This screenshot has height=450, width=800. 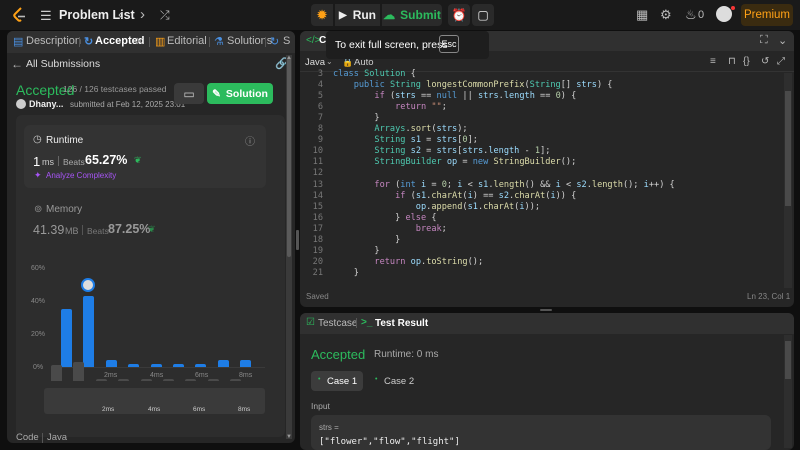 I want to click on code-line: if (strs == null || strs.length == 0) {, so click(x=475, y=96).